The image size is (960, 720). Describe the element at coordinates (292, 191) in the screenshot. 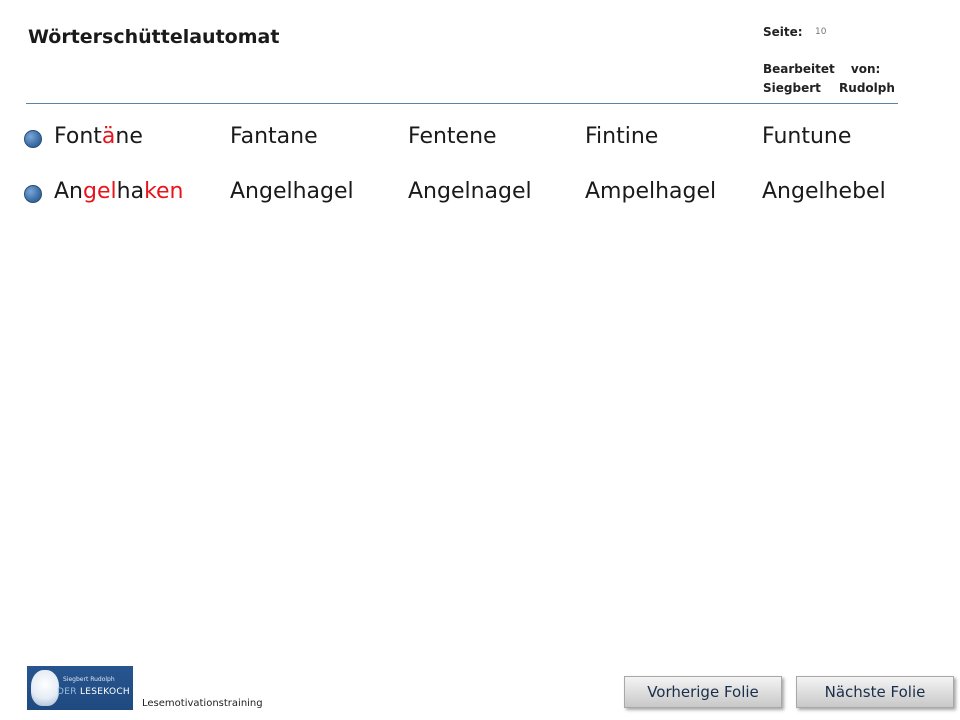

I see `variant-word: Angelhagel` at that location.